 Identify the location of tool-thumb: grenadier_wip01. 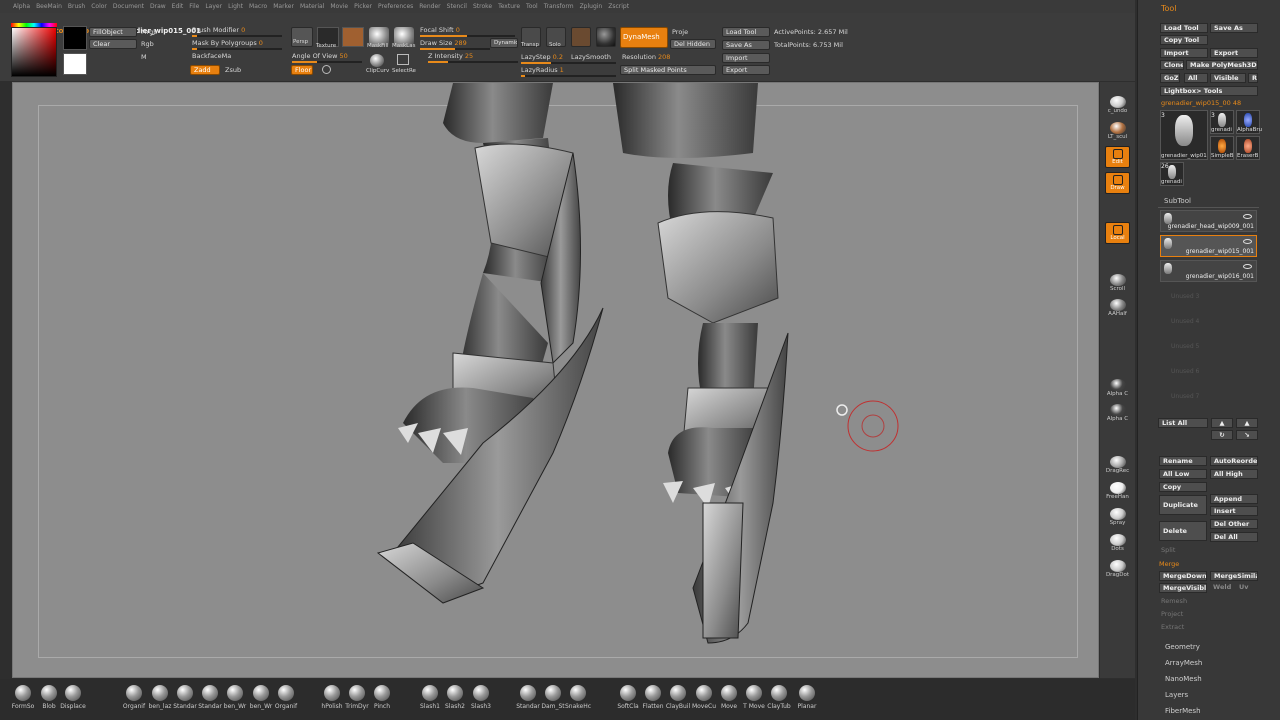
(1184, 135).